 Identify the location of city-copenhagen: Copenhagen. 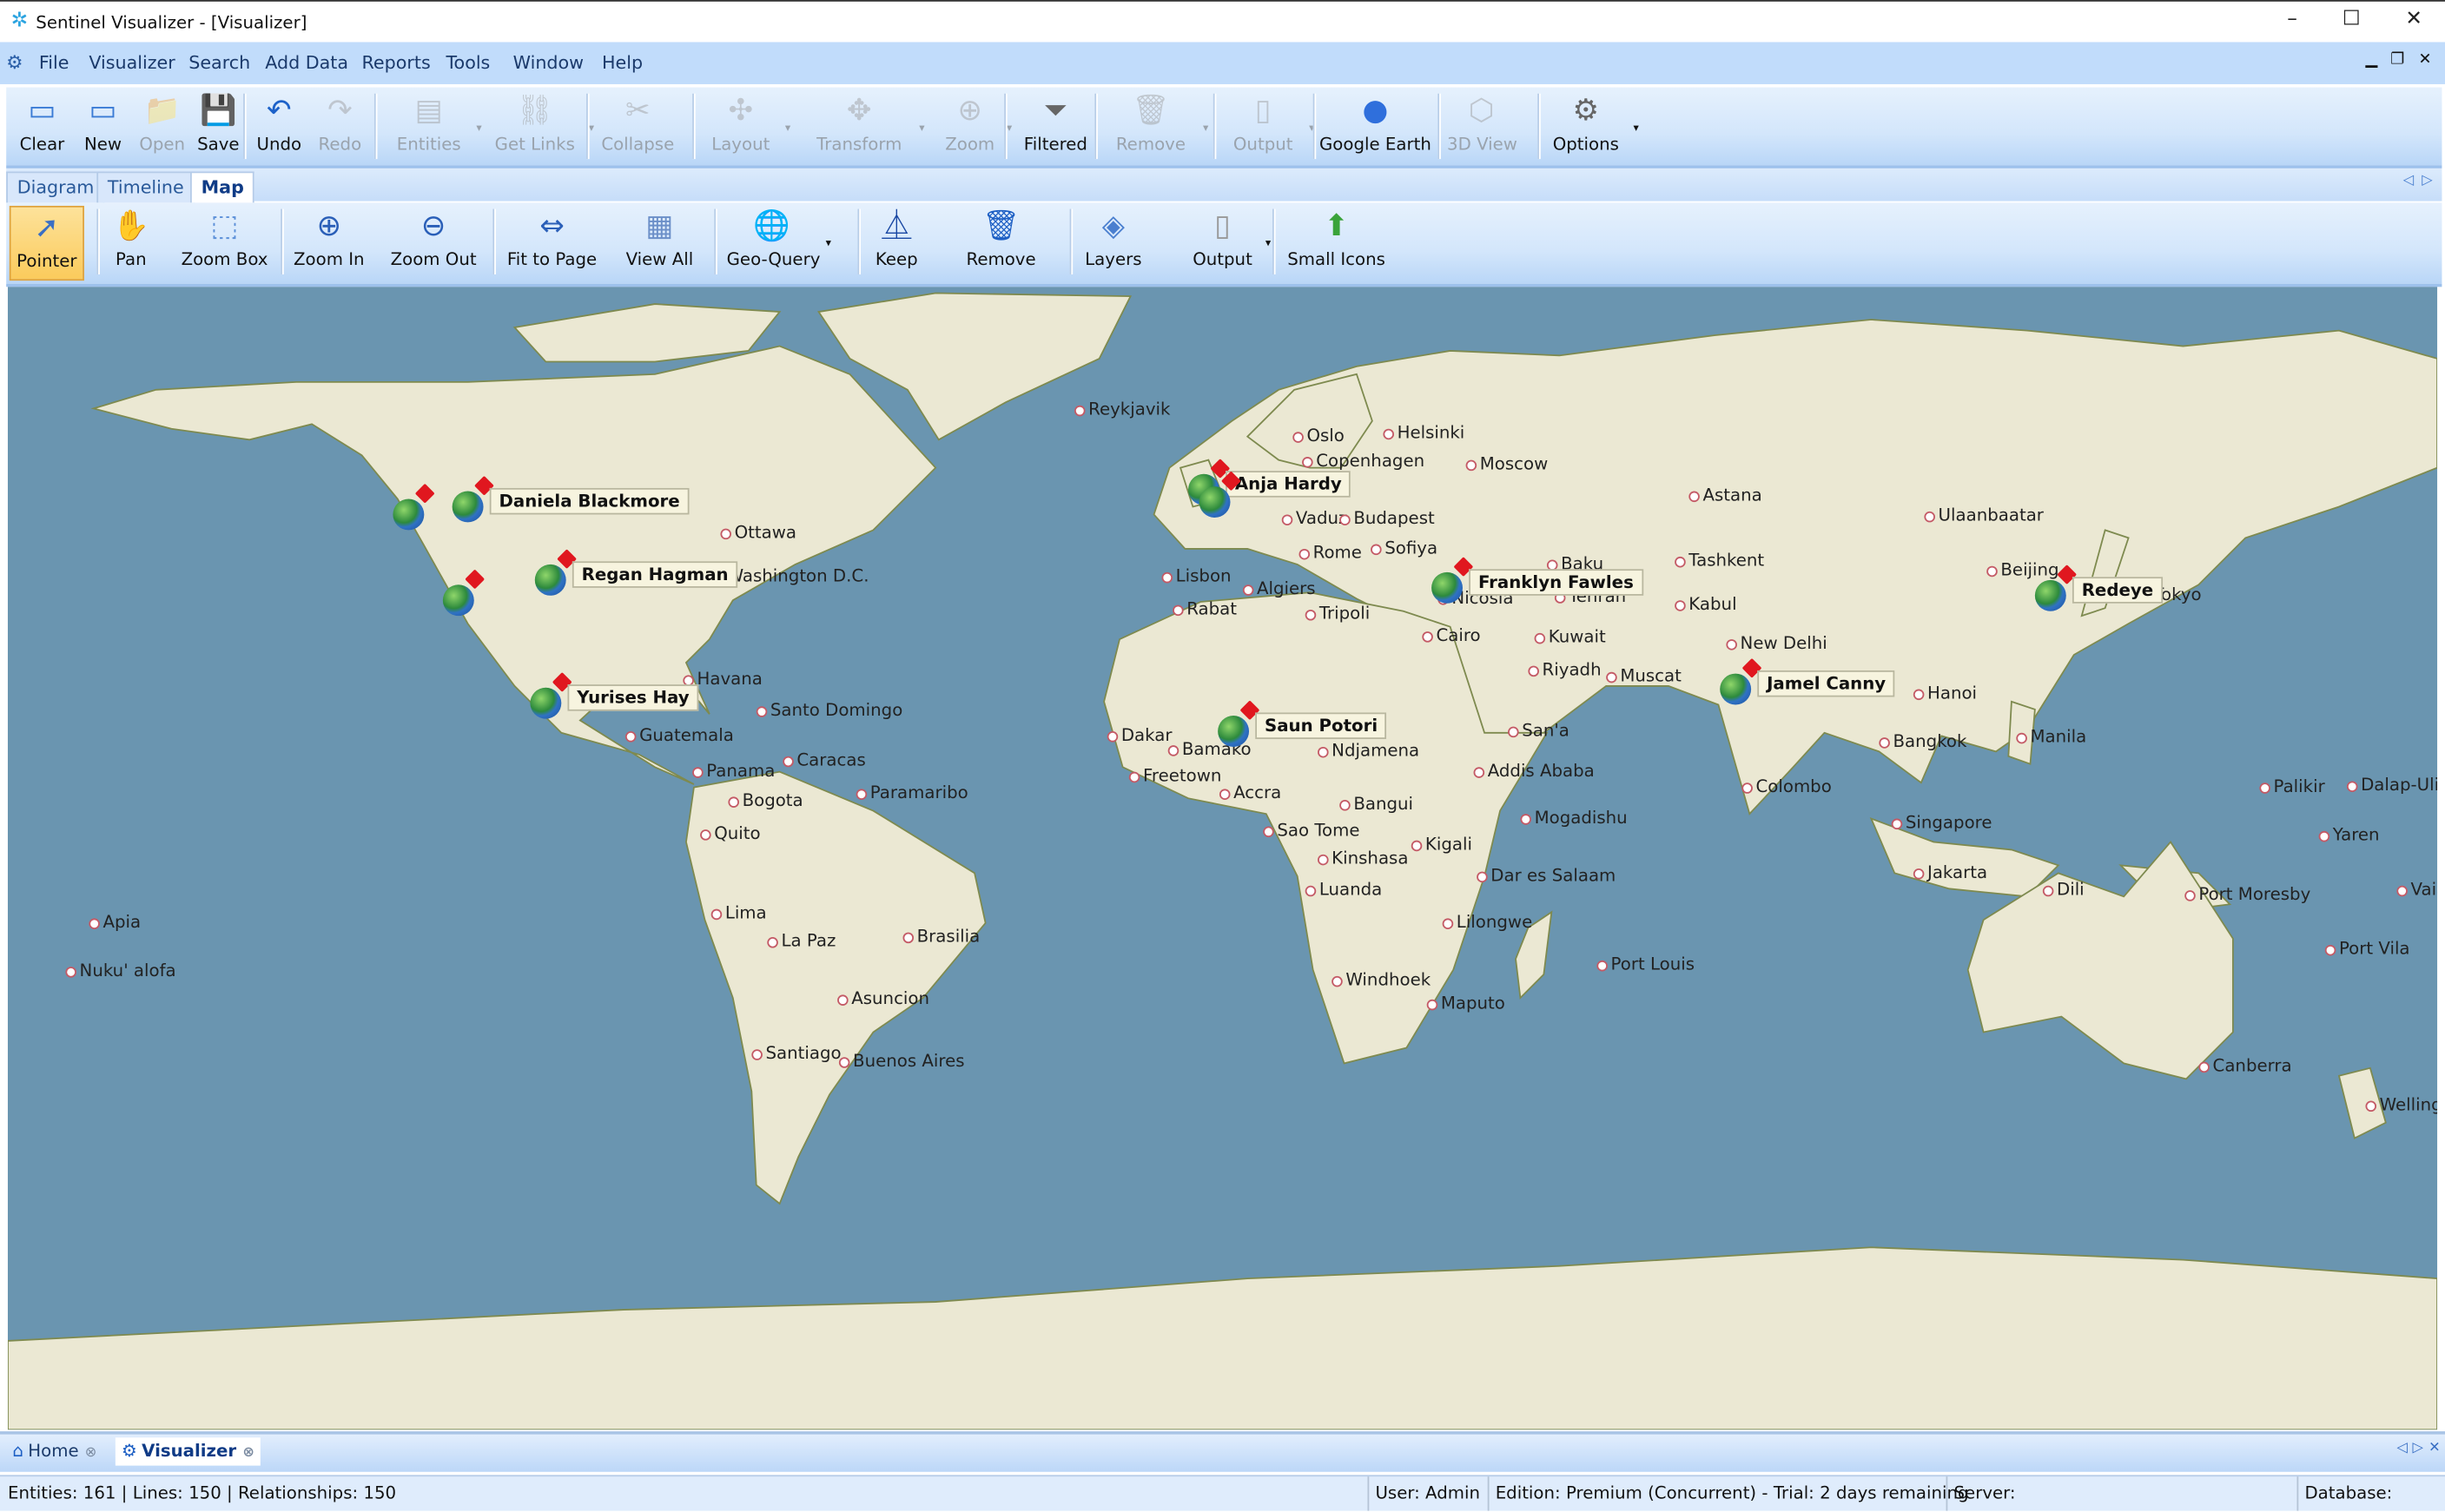
(1363, 462).